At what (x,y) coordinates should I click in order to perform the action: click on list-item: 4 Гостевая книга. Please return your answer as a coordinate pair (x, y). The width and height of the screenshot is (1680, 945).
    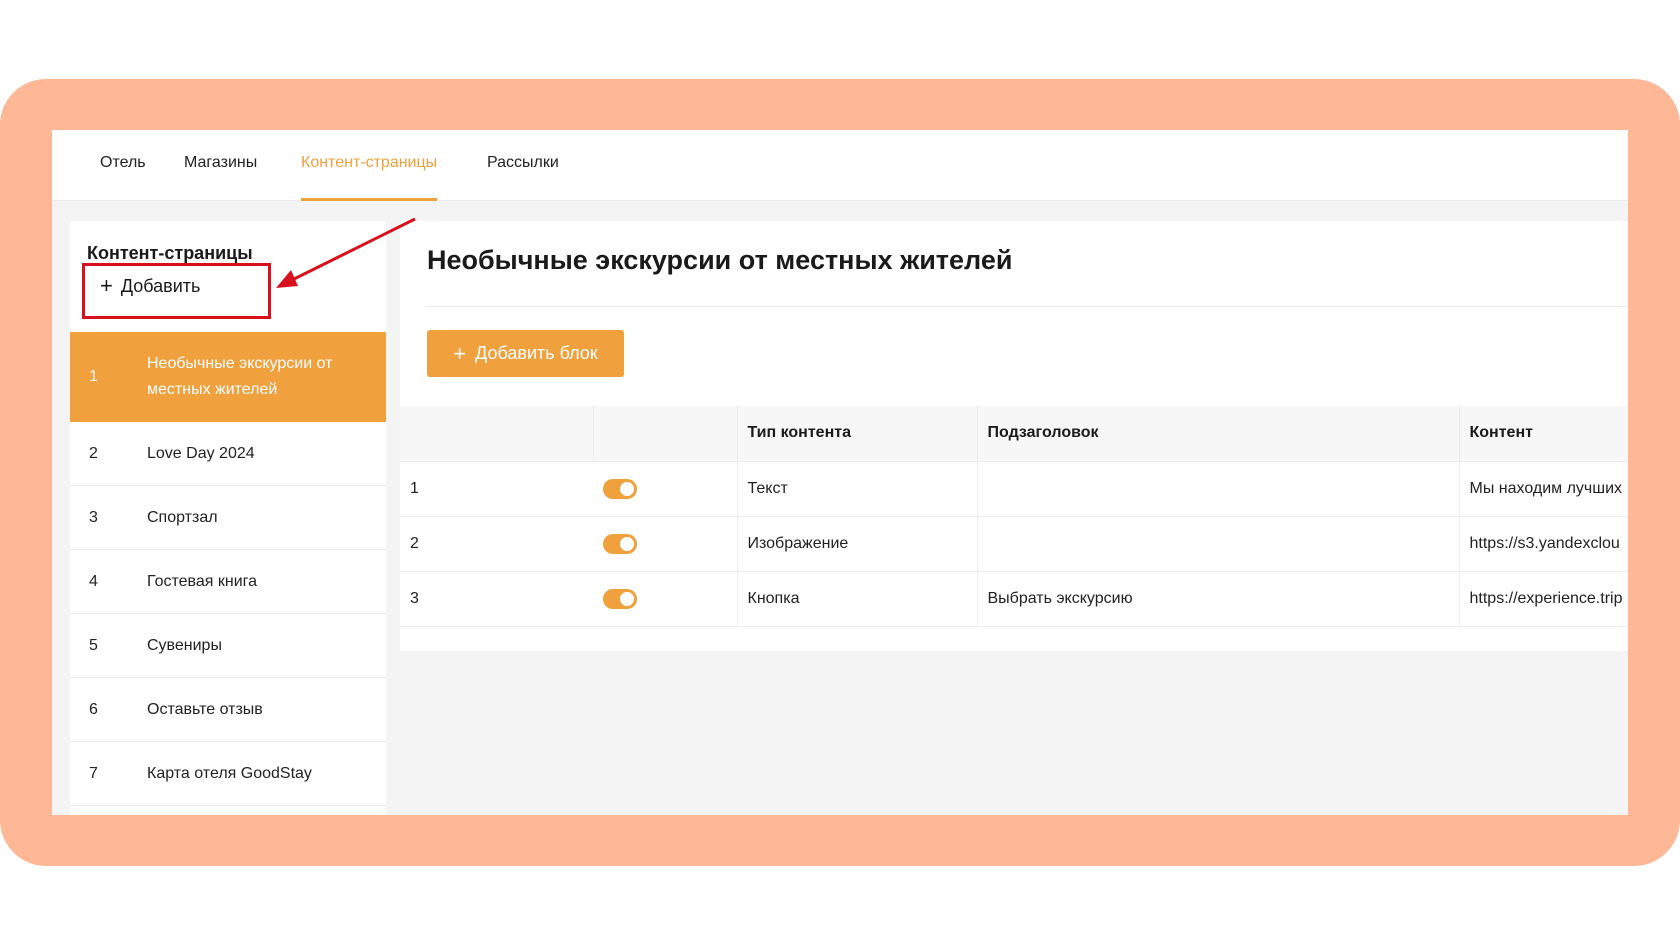
    Looking at the image, I should click on (228, 582).